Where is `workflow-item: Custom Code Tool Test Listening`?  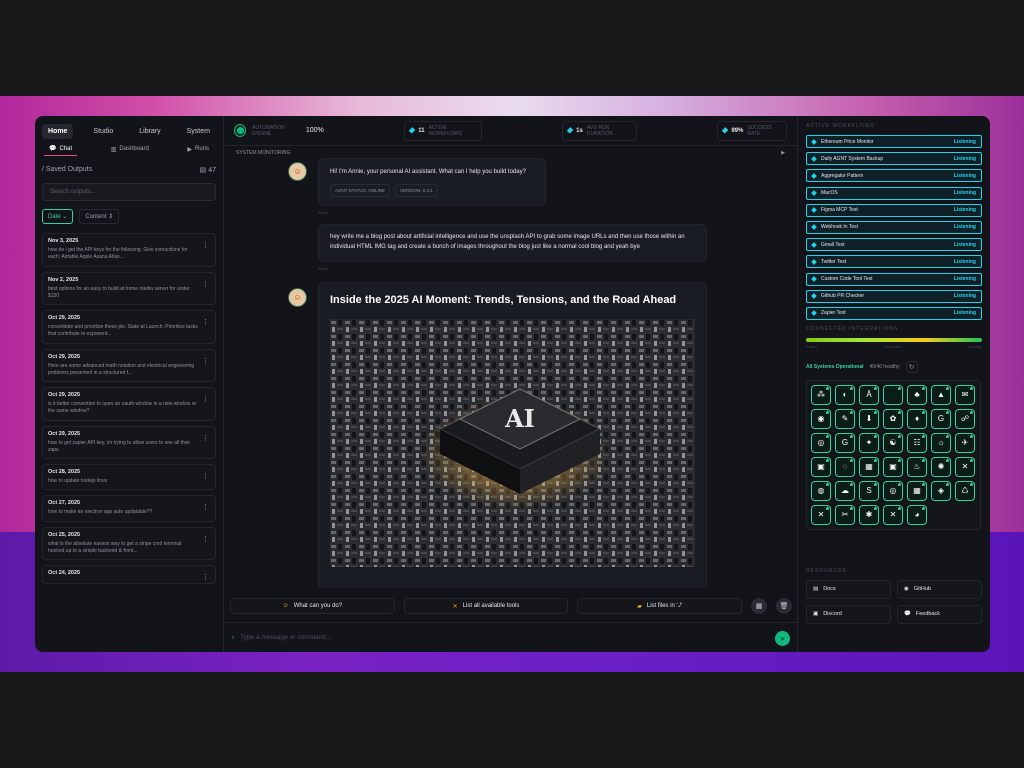 workflow-item: Custom Code Tool Test Listening is located at coordinates (894, 279).